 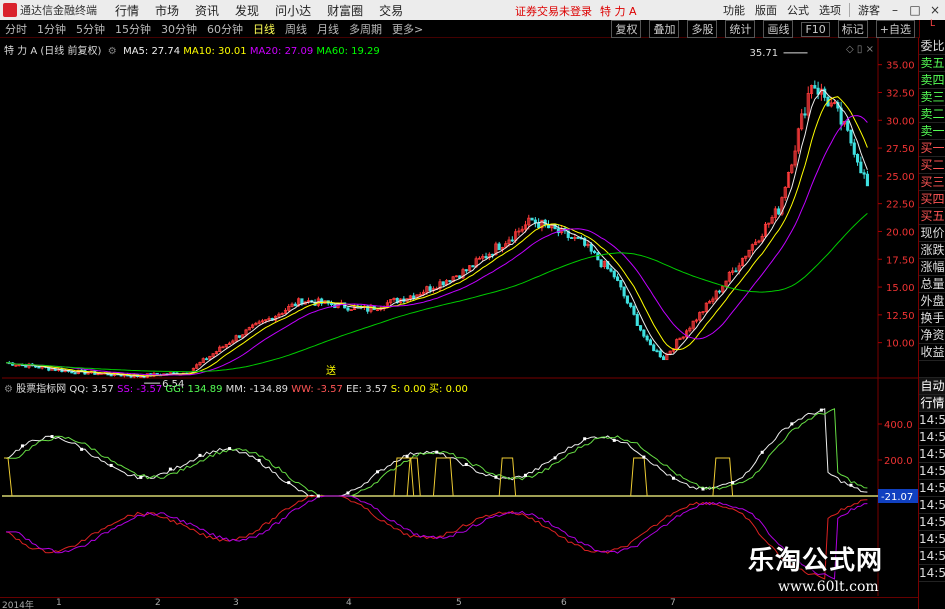 I want to click on menu-discover: 发现, so click(x=247, y=10).